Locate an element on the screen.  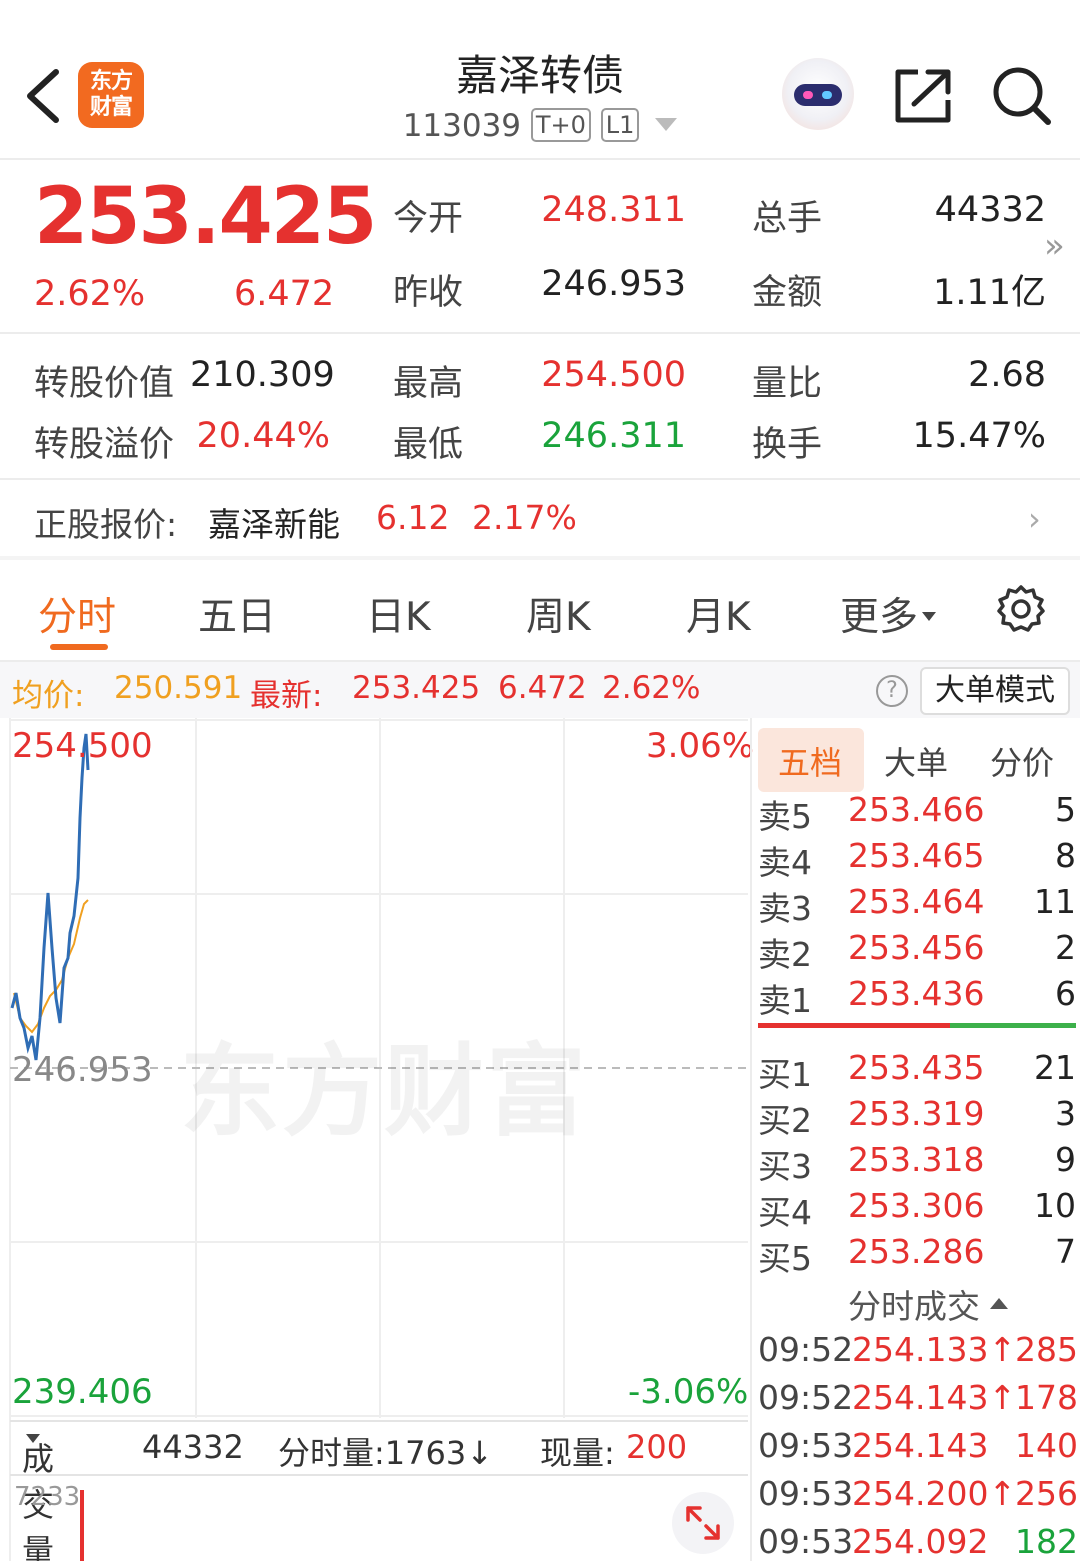
ask-price: 253.466 is located at coordinates (916, 809).